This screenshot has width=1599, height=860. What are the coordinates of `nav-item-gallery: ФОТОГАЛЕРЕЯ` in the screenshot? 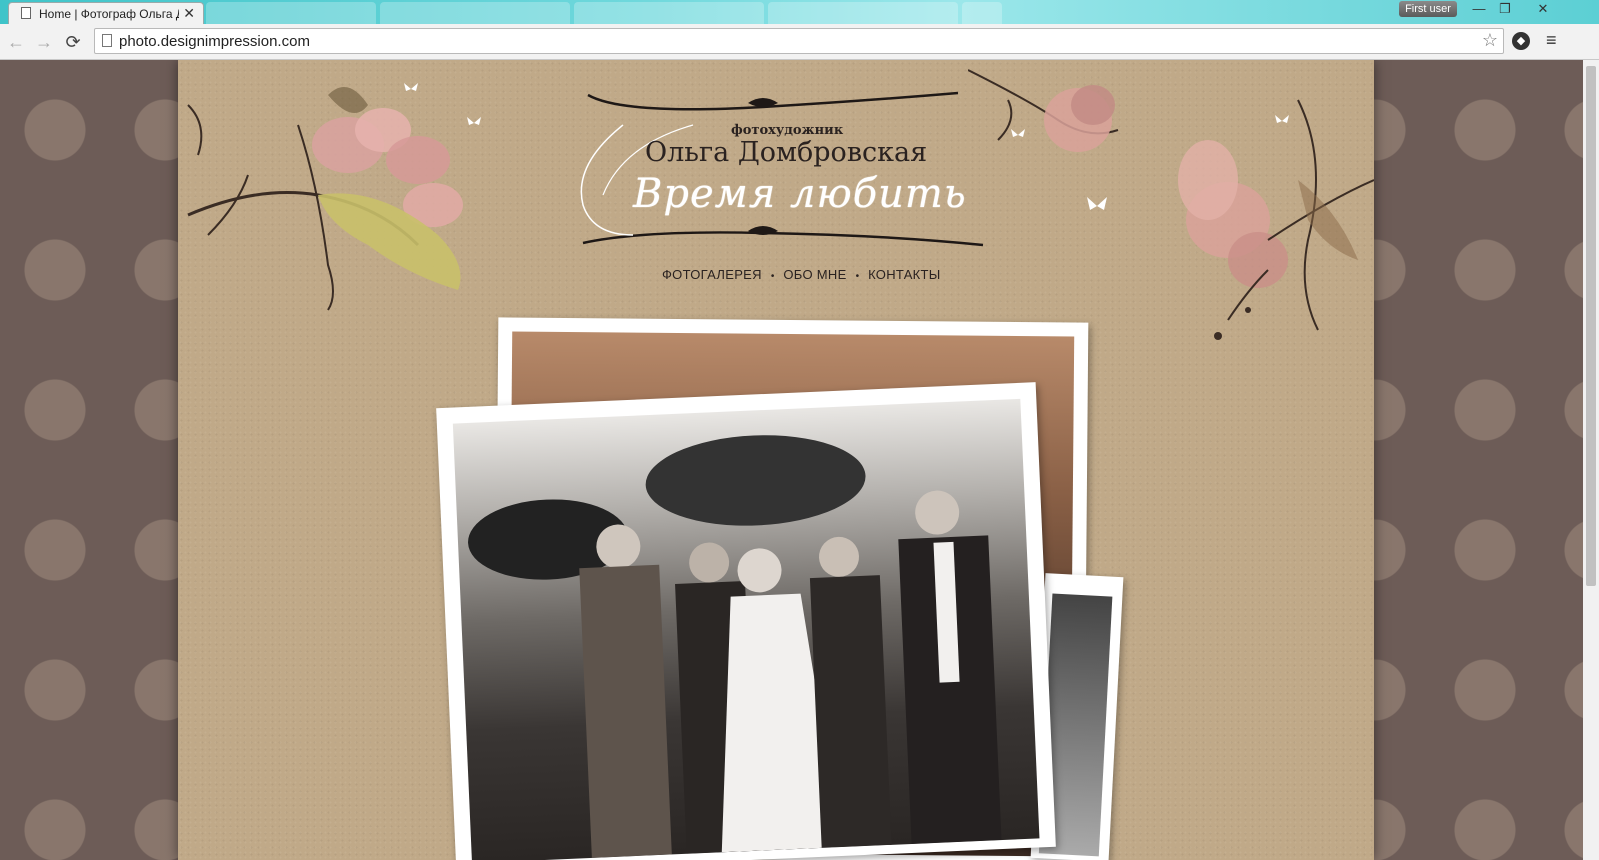 It's located at (712, 274).